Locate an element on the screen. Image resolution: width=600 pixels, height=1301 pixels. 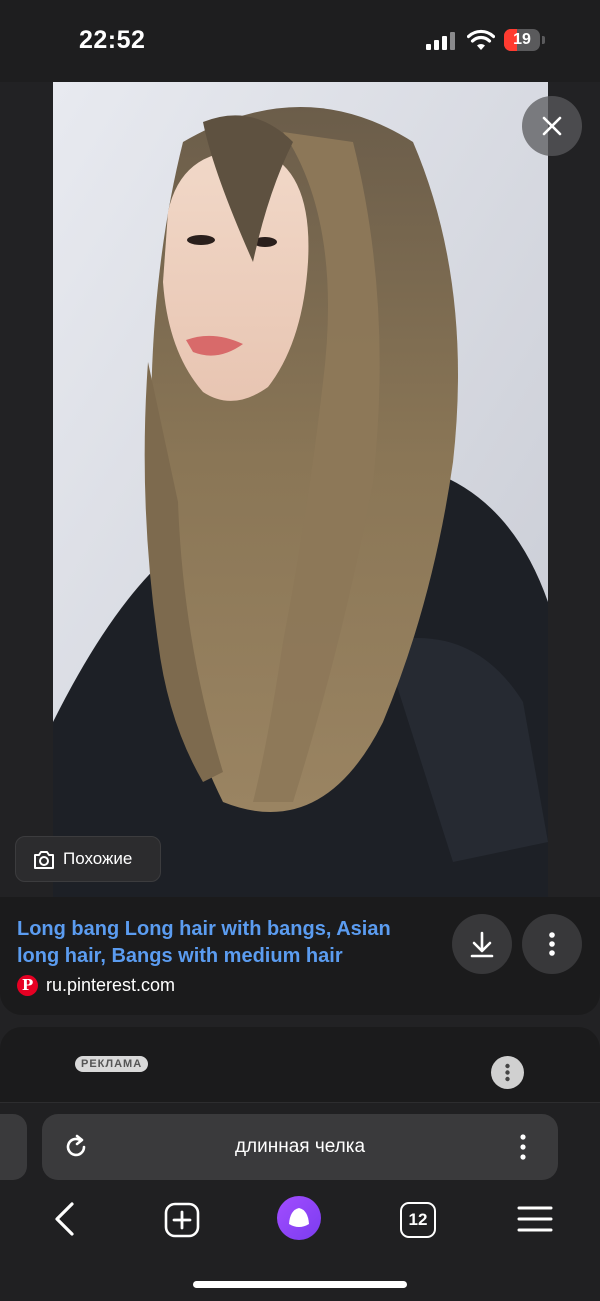
alice-assistant-button is located at coordinates (299, 1218).